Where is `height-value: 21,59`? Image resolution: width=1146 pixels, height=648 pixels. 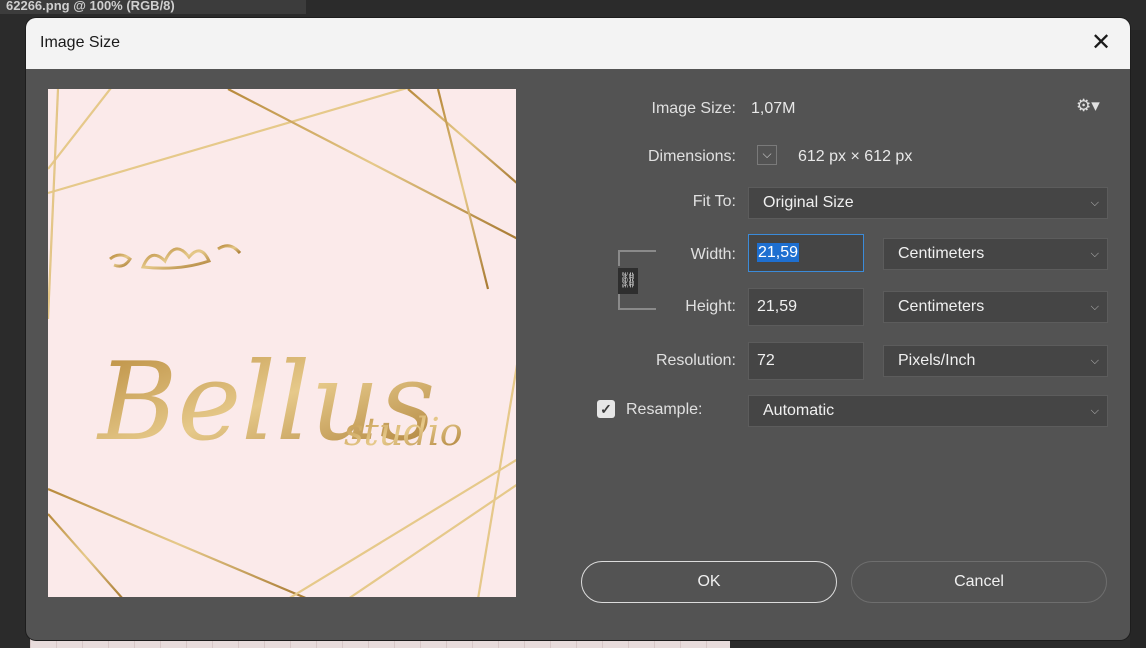
height-value: 21,59 is located at coordinates (777, 306).